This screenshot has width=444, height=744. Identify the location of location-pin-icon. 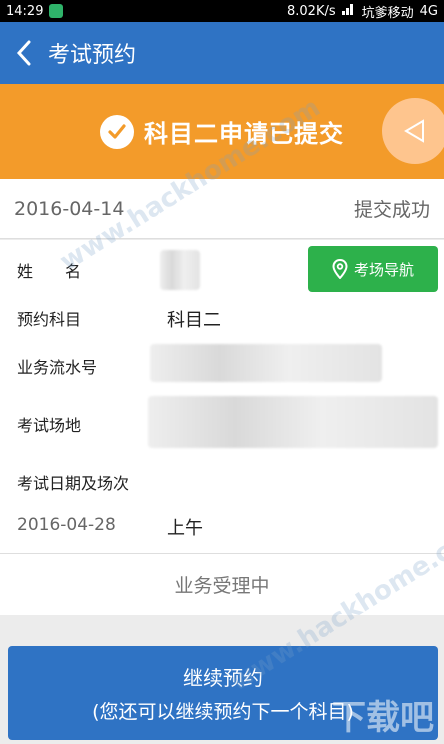
(340, 269).